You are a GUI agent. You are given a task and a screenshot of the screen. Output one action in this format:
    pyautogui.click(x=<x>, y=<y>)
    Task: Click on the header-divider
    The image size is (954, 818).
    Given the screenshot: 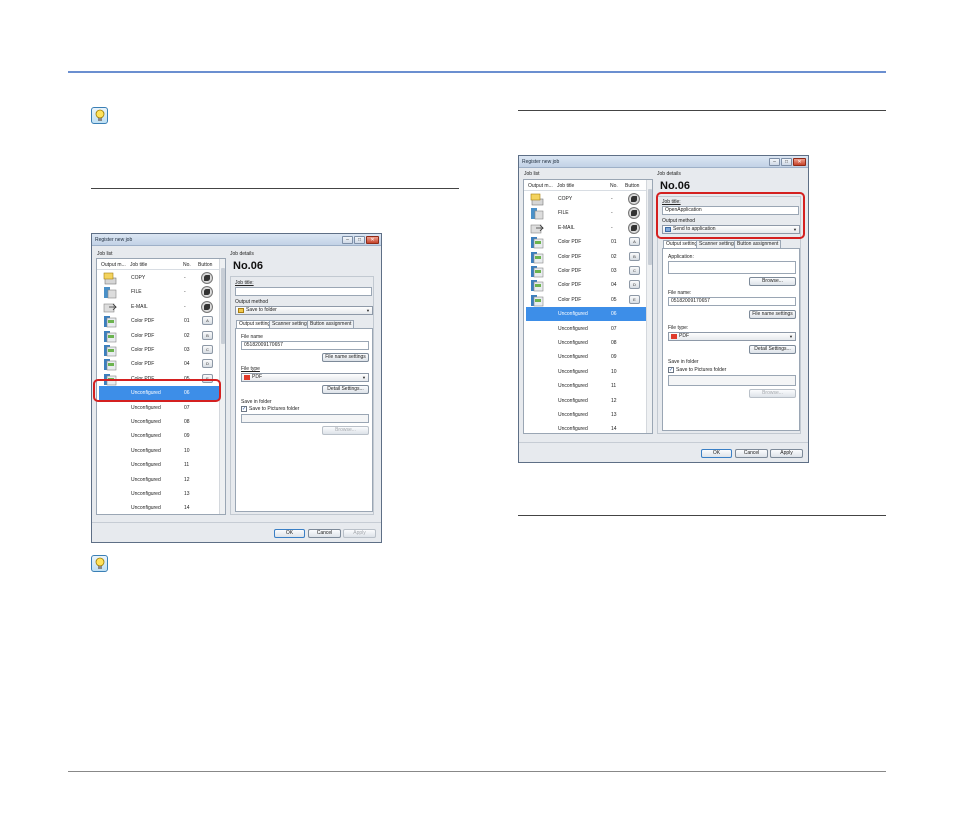 What is the action you would take?
    pyautogui.click(x=158, y=269)
    